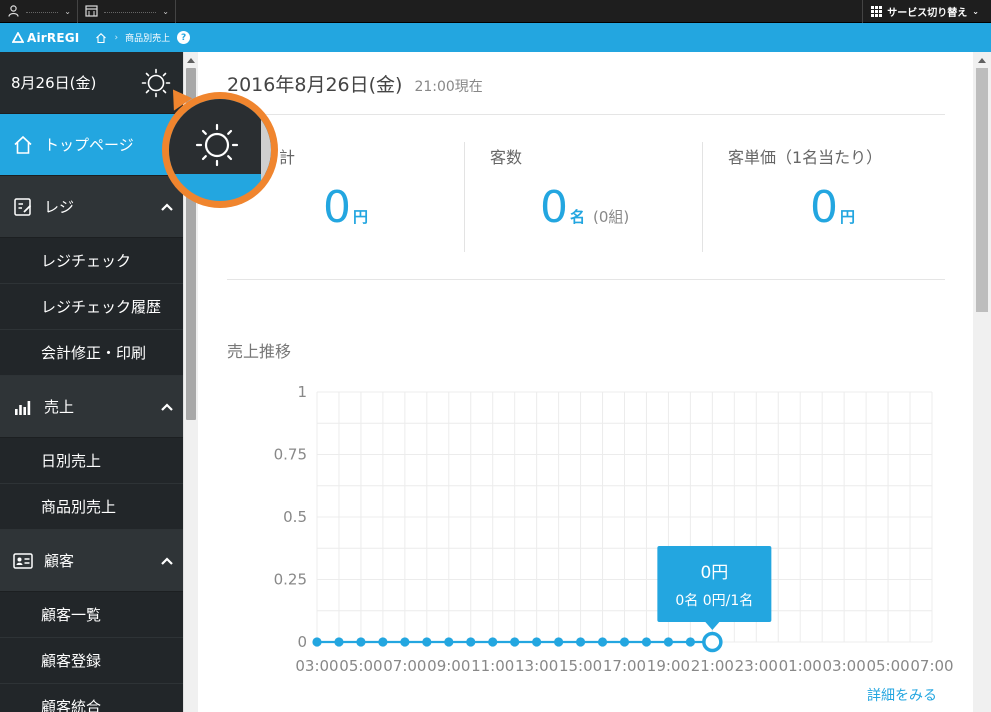 The height and width of the screenshot is (712, 991). Describe the element at coordinates (184, 37) in the screenshot. I see `help-icon: ?` at that location.